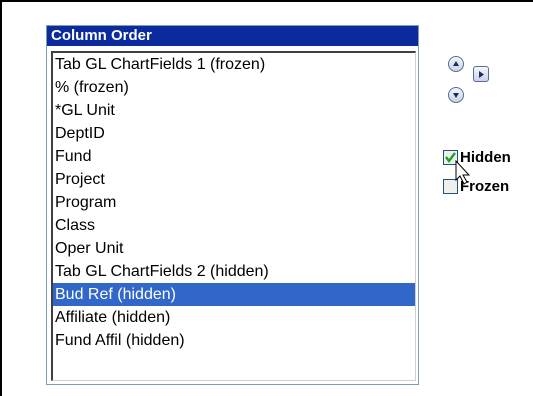 The image size is (533, 396). I want to click on list-item: DeptID, so click(234, 133).